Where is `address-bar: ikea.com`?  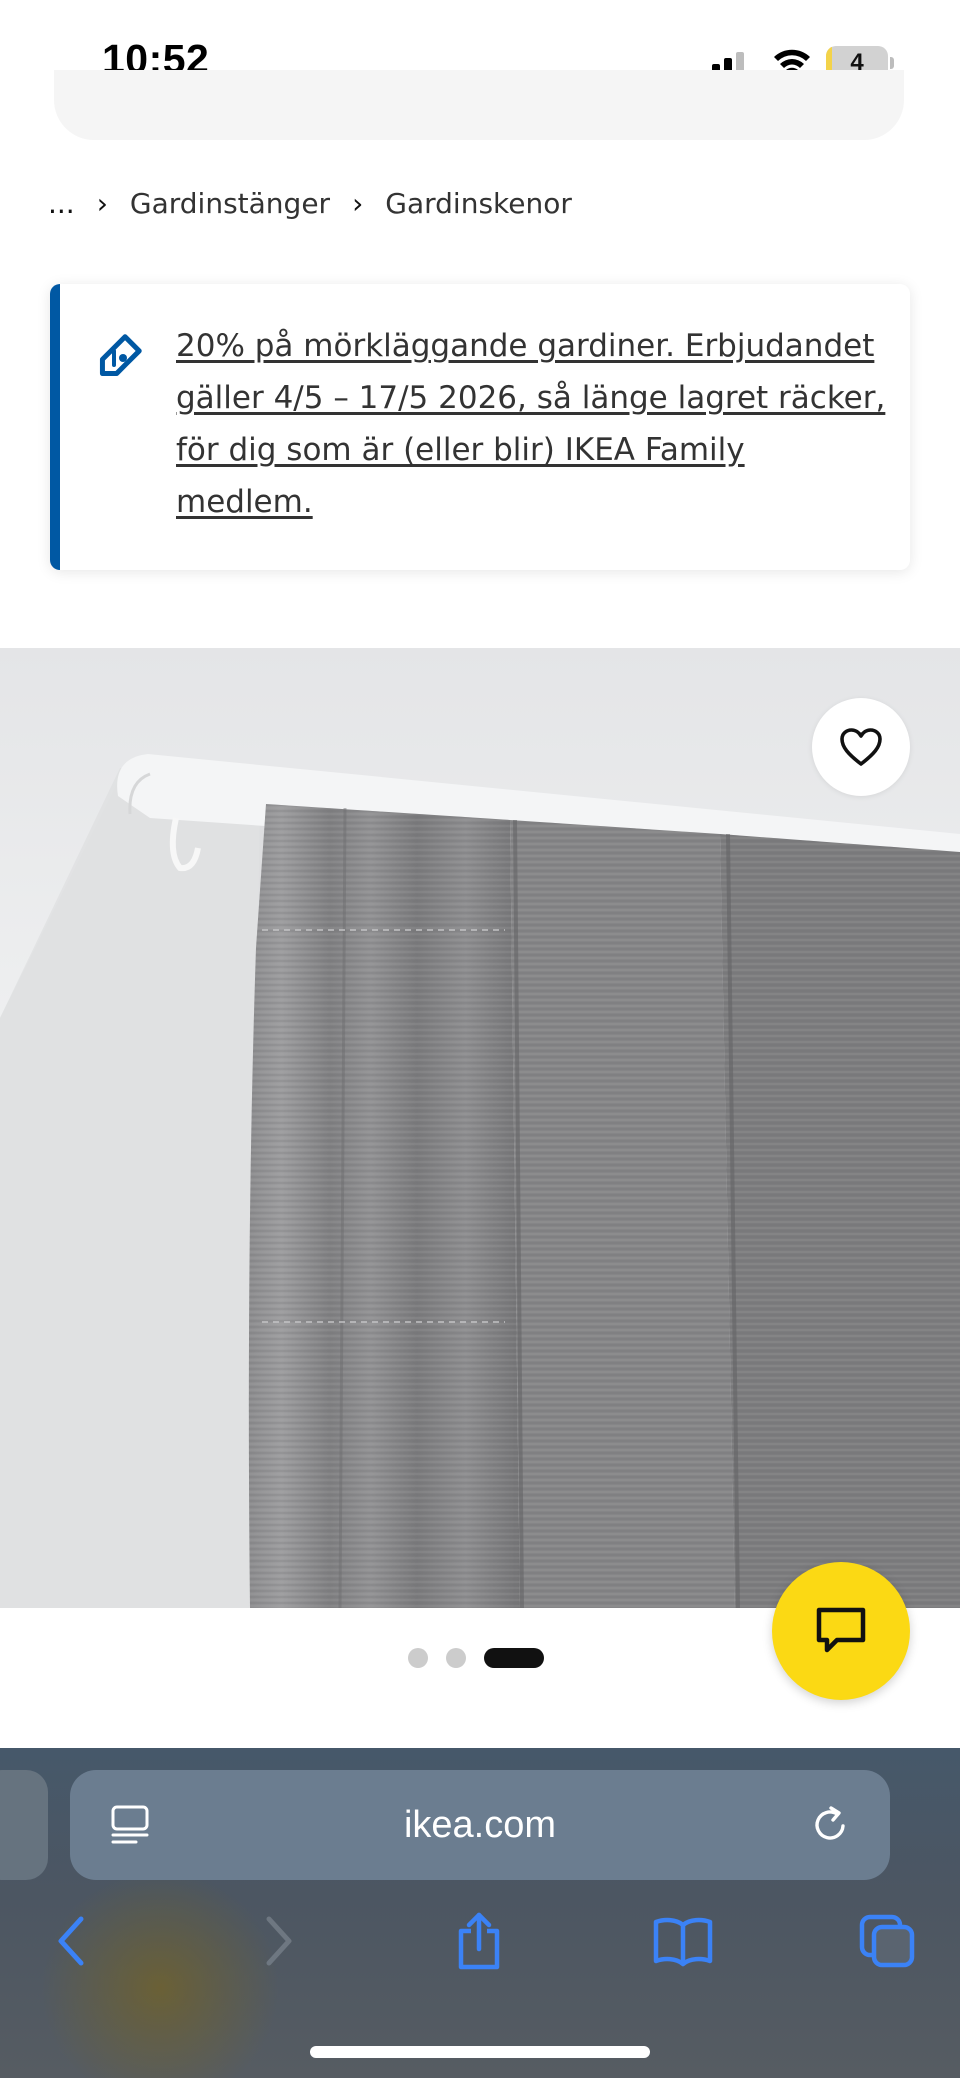 address-bar: ikea.com is located at coordinates (480, 1825).